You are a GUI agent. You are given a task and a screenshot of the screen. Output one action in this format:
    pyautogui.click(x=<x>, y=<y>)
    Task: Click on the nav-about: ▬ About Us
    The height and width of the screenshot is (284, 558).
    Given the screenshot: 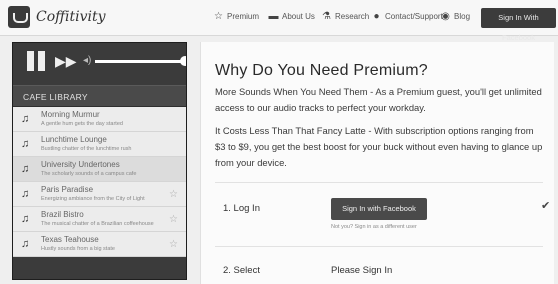 What is the action you would take?
    pyautogui.click(x=291, y=16)
    